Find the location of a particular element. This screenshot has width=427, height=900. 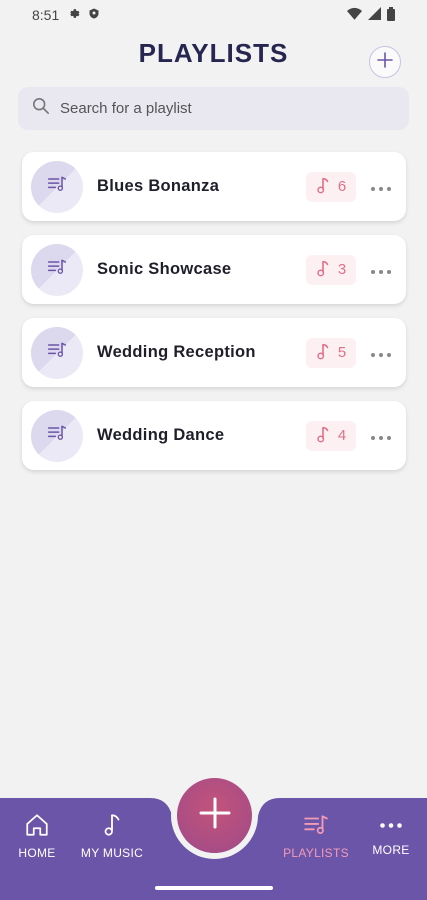

add-fab-button is located at coordinates (214, 815).